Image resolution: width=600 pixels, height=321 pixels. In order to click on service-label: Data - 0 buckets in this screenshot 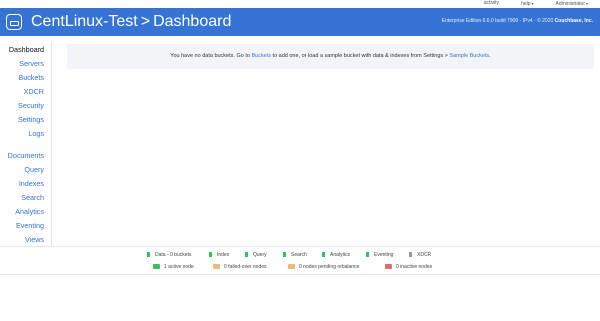, I will do `click(173, 255)`.